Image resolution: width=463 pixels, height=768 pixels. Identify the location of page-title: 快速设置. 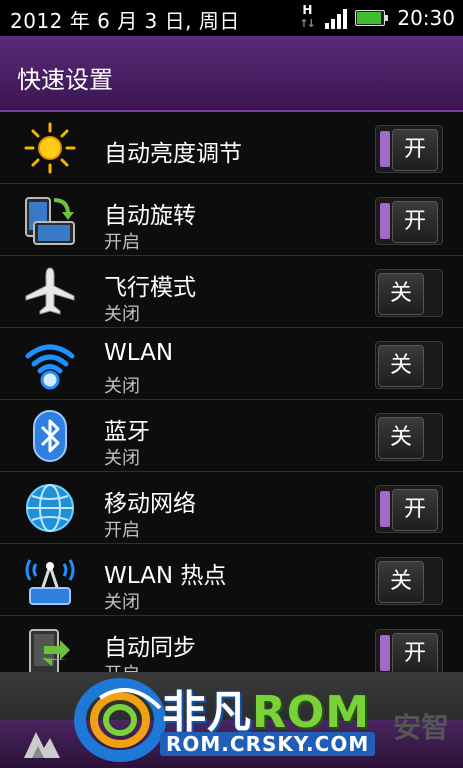
(65, 80).